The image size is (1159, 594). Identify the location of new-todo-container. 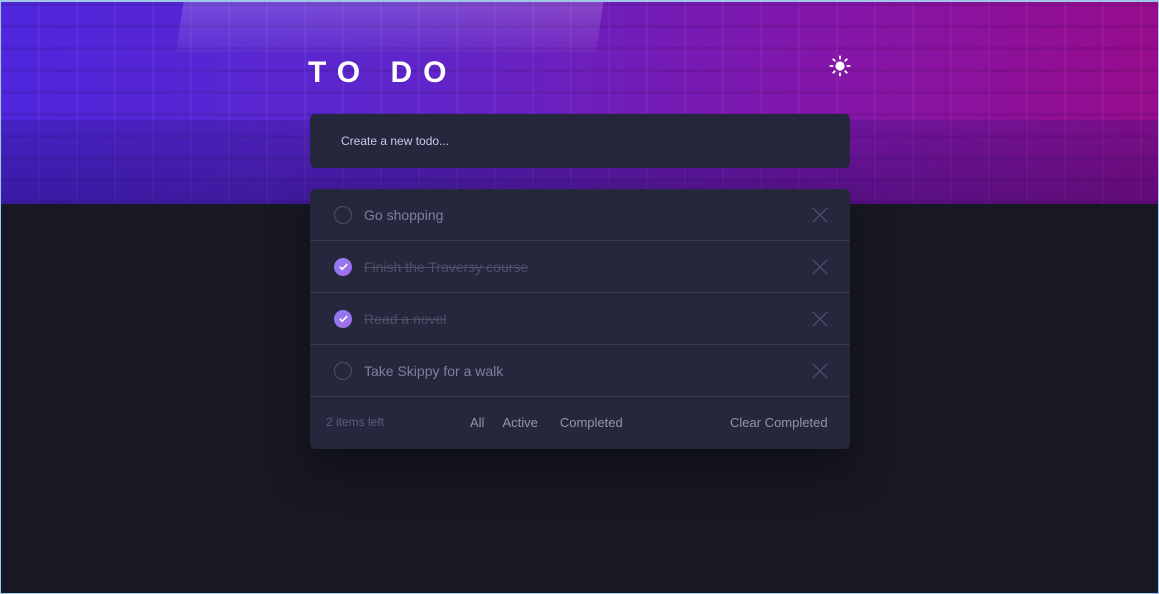
(580, 141).